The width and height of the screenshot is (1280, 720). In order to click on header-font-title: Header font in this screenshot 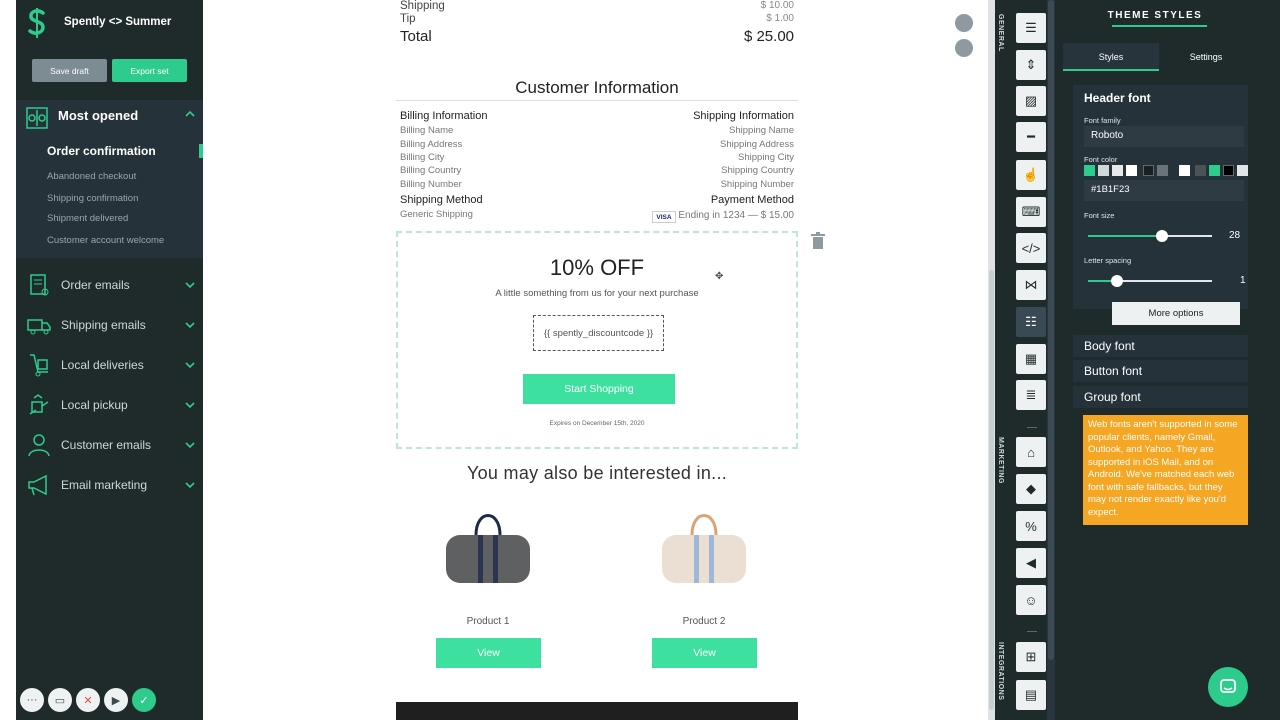, I will do `click(1117, 98)`.